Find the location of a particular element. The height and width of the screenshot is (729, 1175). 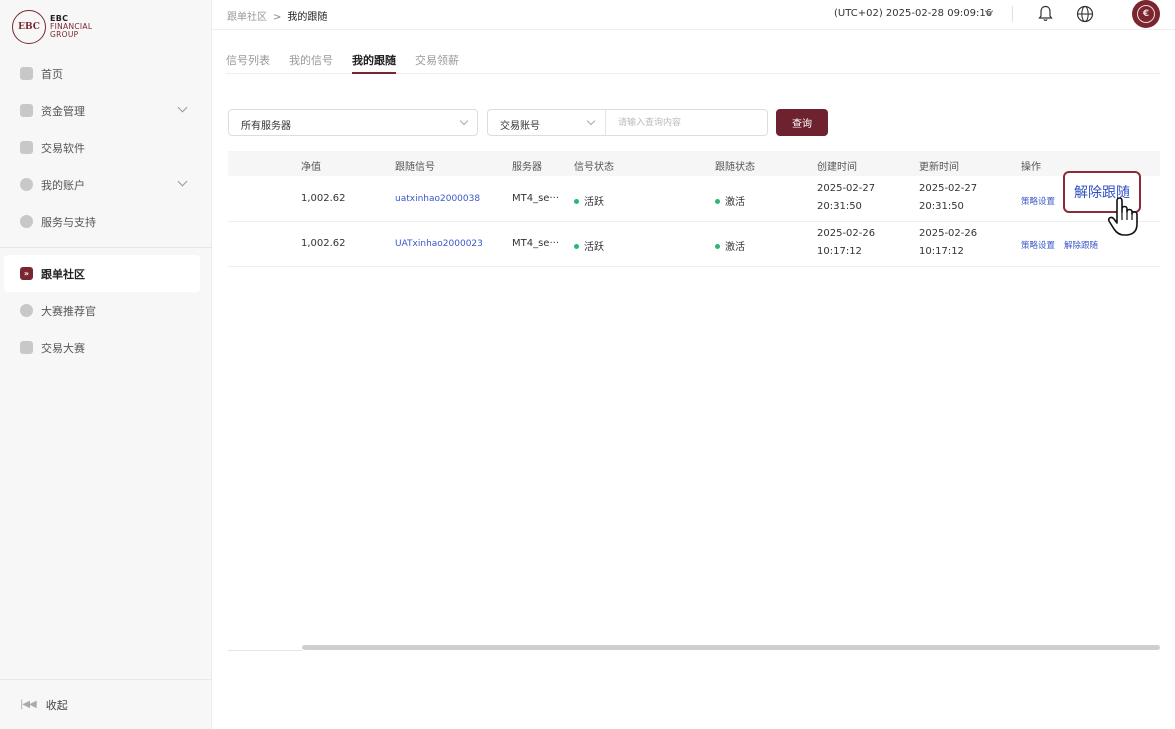

avatar: € is located at coordinates (1146, 14).